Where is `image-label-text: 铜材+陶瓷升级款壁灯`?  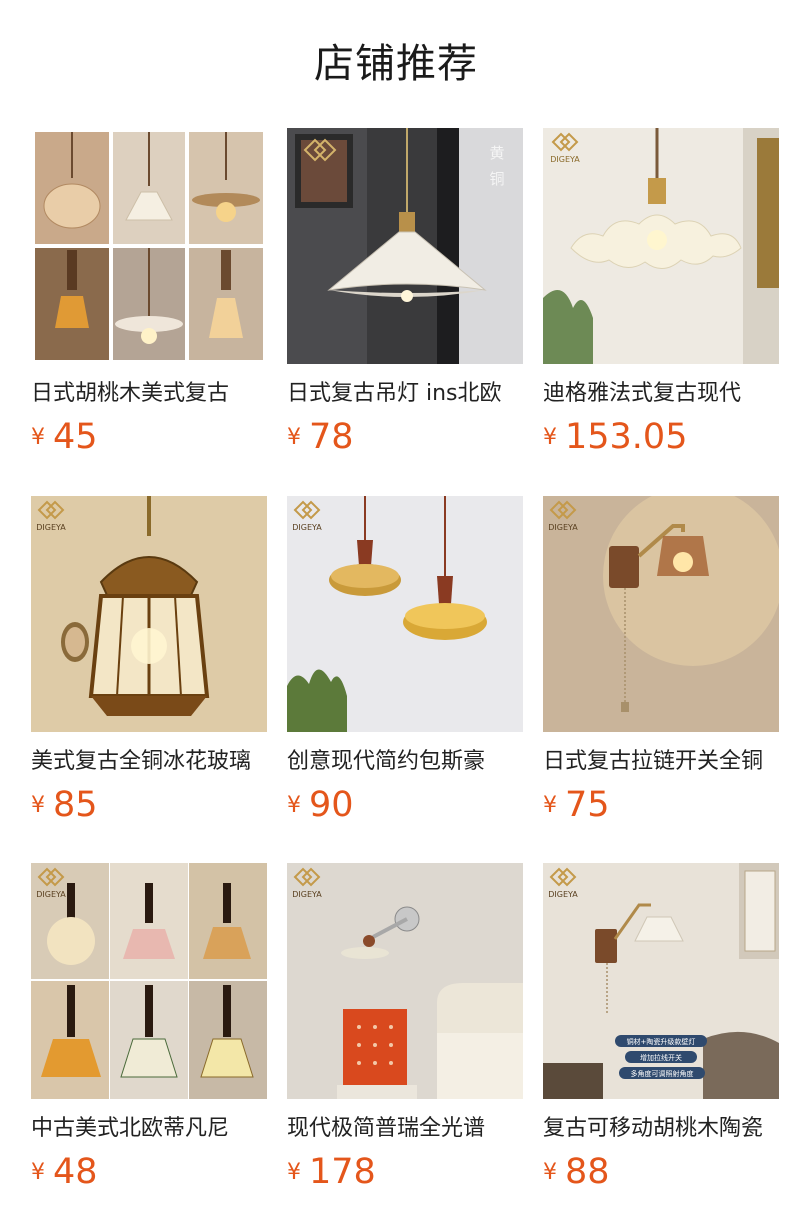
image-label-text: 铜材+陶瓷升级款壁灯 is located at coordinates (661, 1041).